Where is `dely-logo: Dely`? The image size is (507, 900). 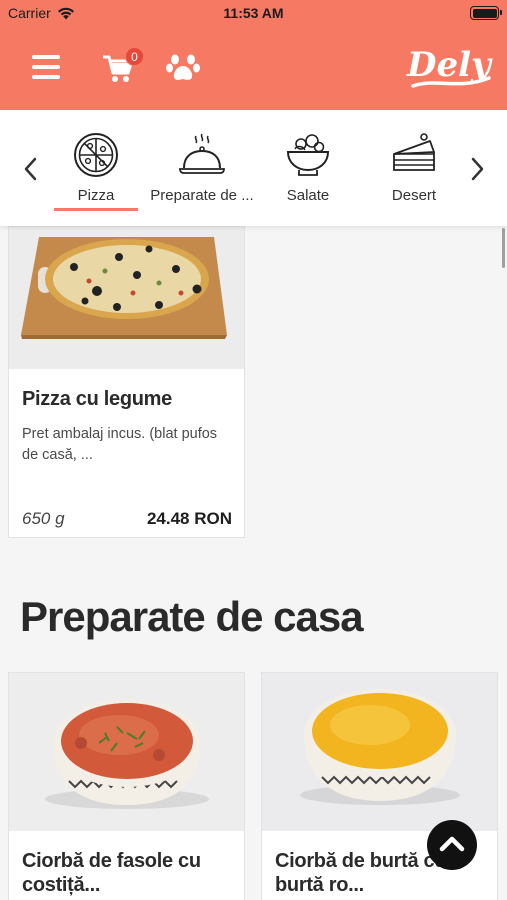 dely-logo: Dely is located at coordinates (450, 67).